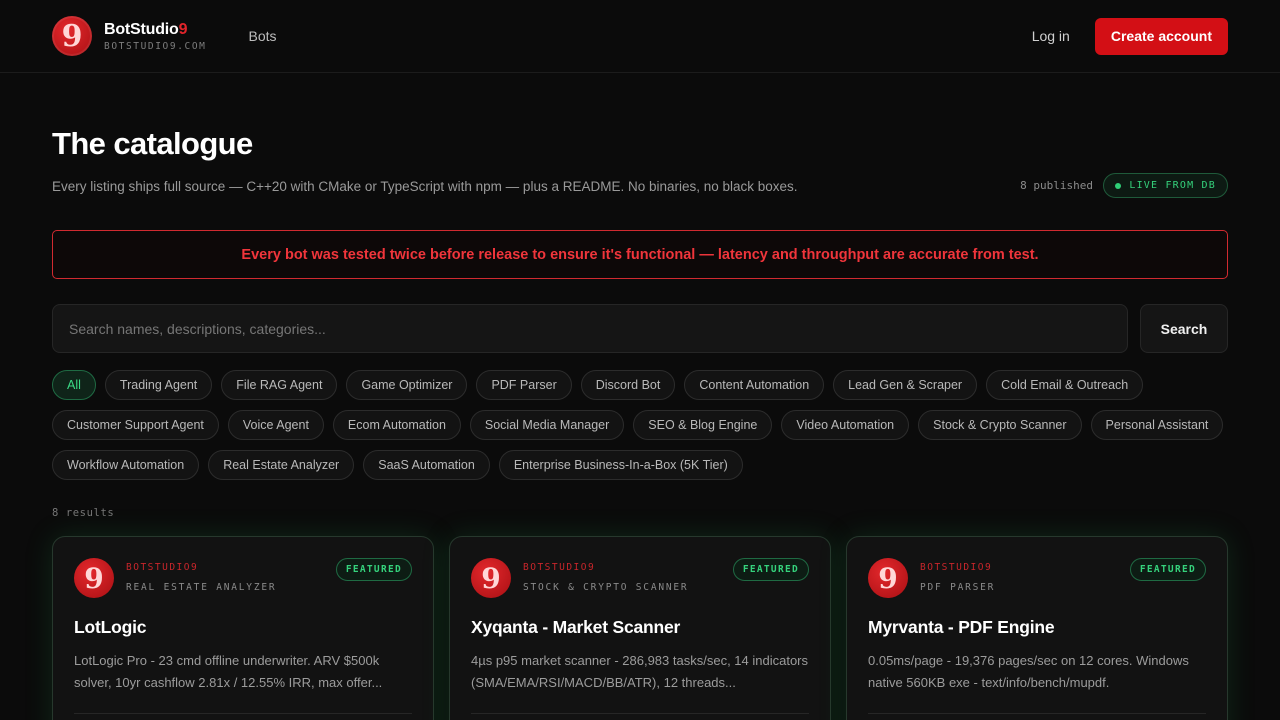  I want to click on filter-chip: Trading Agent, so click(158, 385).